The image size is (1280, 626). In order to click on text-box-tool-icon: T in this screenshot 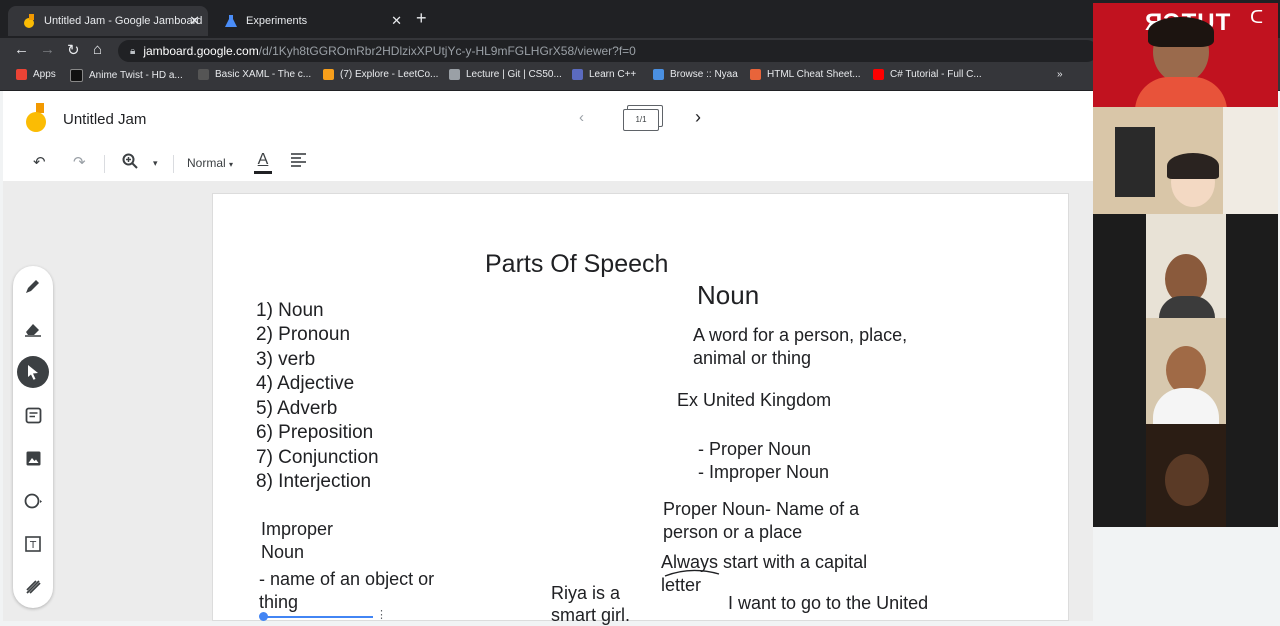, I will do `click(33, 544)`.